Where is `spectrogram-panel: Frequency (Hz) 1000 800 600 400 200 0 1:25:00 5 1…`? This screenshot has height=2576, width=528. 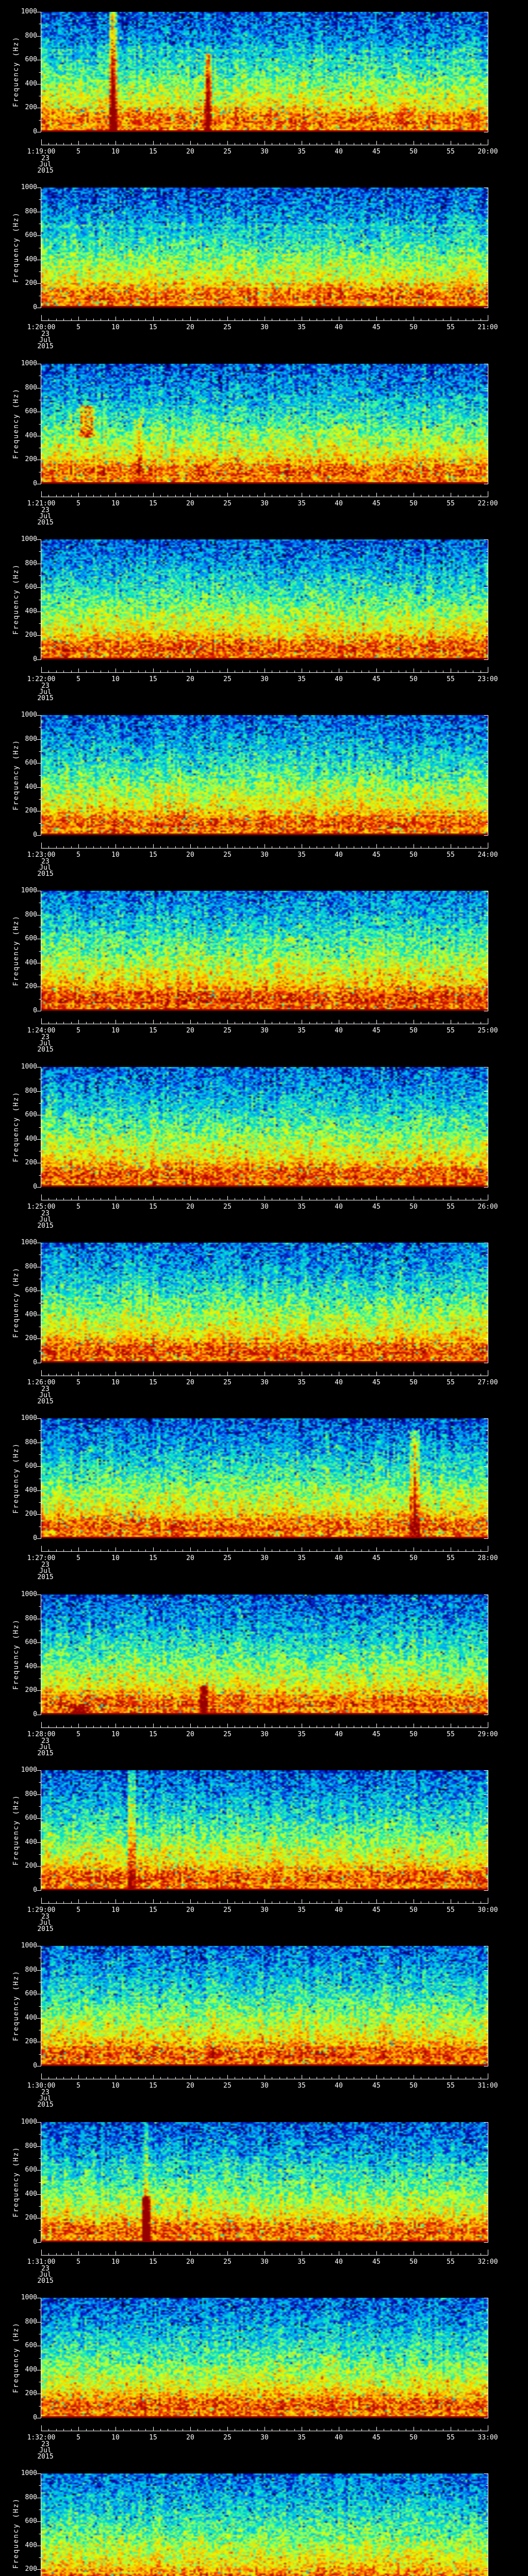
spectrogram-panel: Frequency (Hz) 1000 800 600 400 200 0 1:25:00 5 1… is located at coordinates (264, 1143).